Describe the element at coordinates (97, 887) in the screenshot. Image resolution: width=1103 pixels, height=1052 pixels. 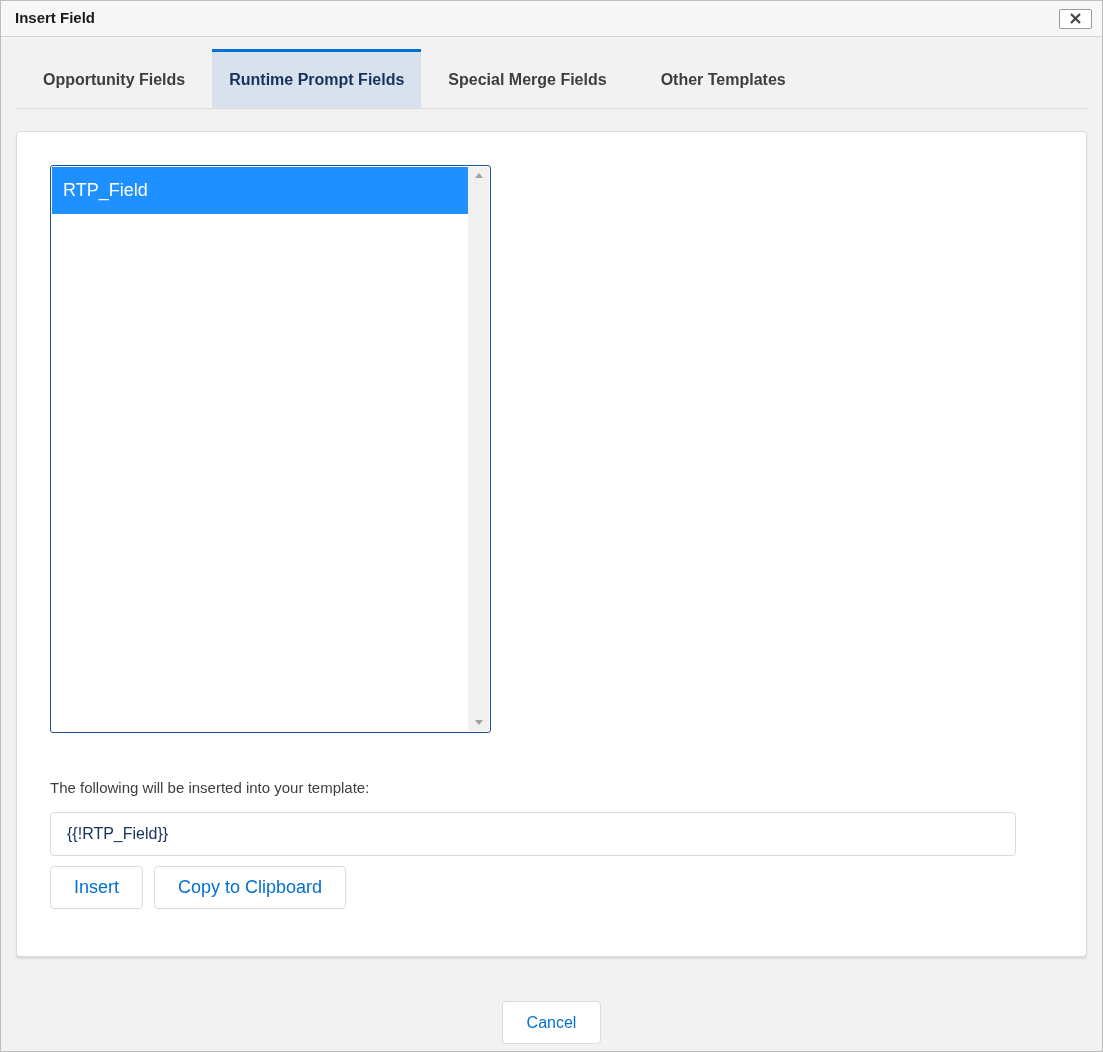
I see `action-button: Insert` at that location.